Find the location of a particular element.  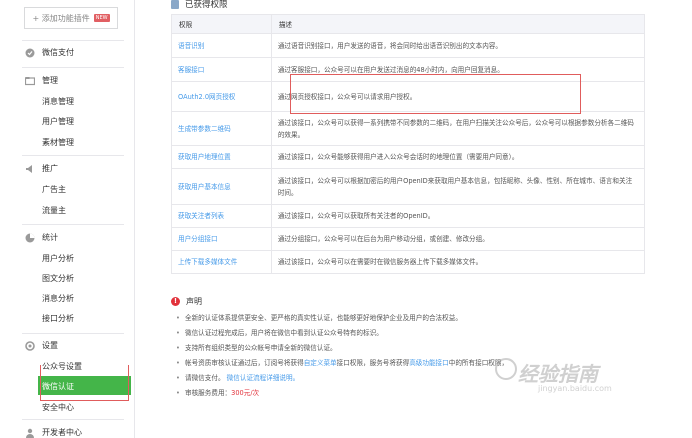

table-header-row: 权限 描述 is located at coordinates (408, 24).